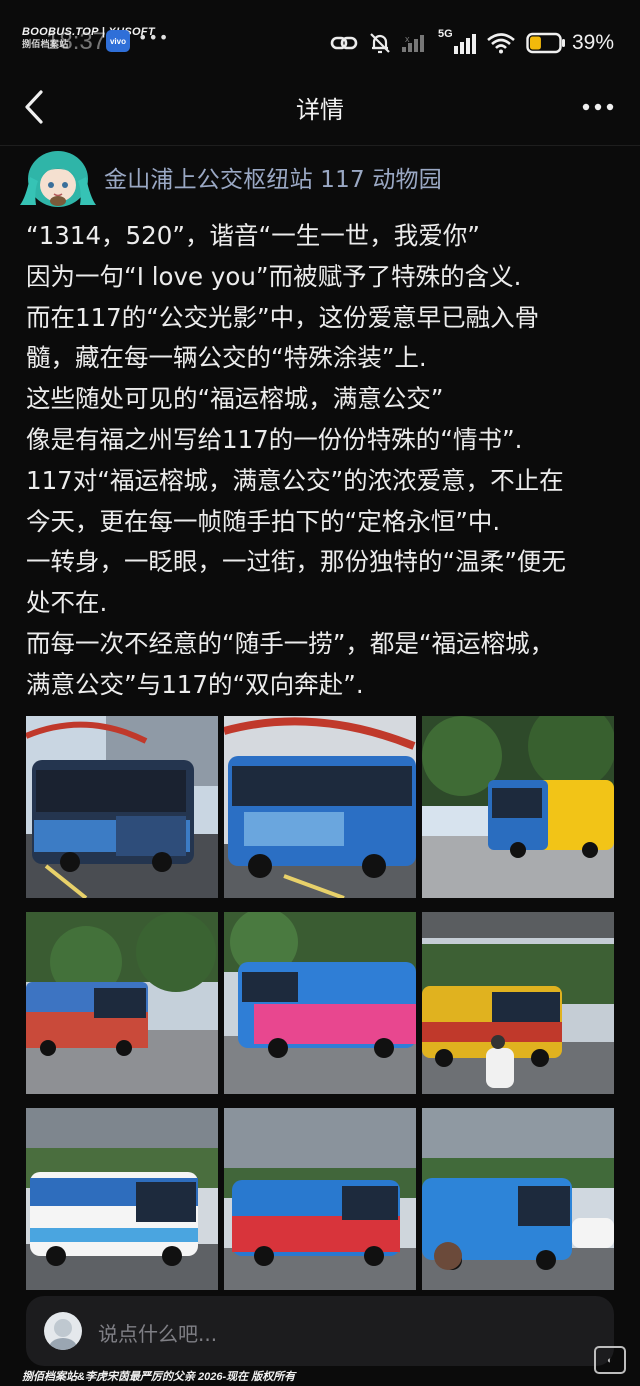  I want to click on link-icon, so click(344, 43).